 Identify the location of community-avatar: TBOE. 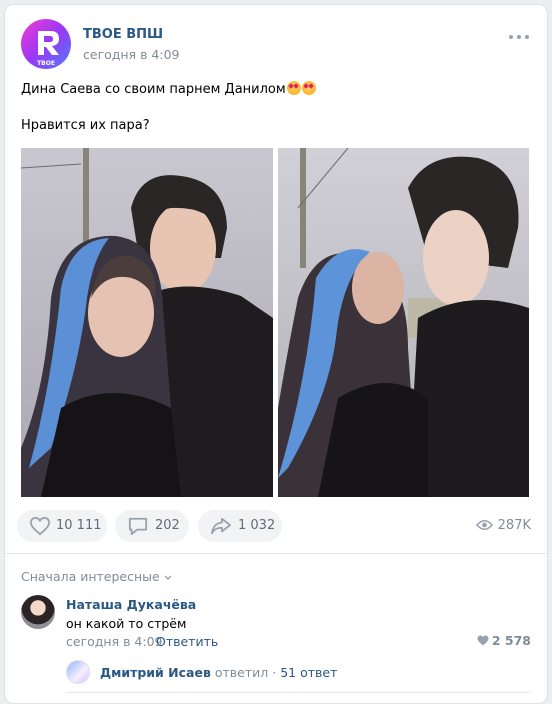
(46, 44).